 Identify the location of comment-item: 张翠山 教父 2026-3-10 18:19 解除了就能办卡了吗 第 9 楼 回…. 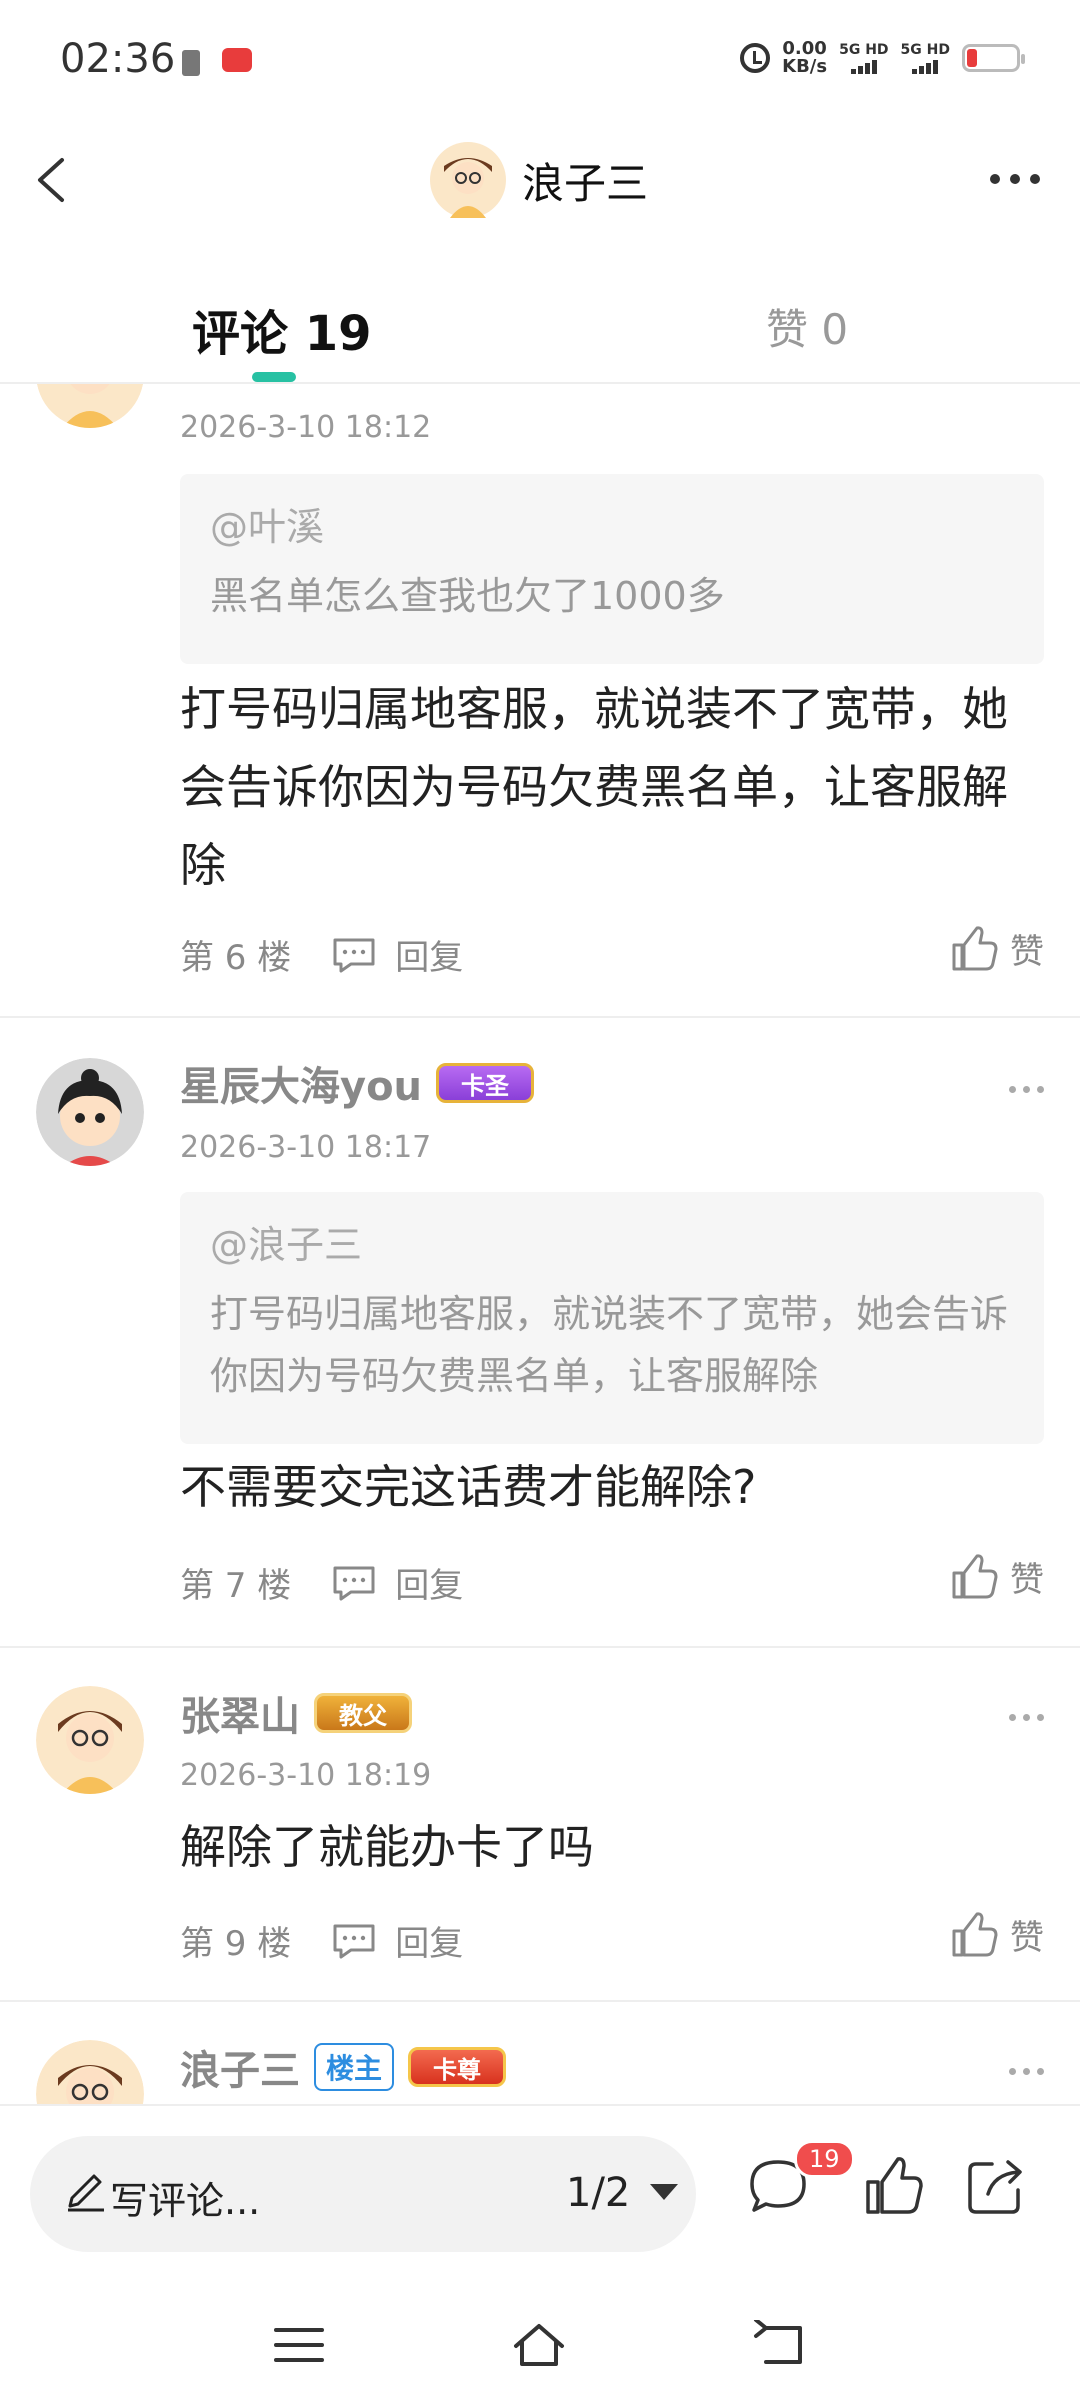
(540, 1825).